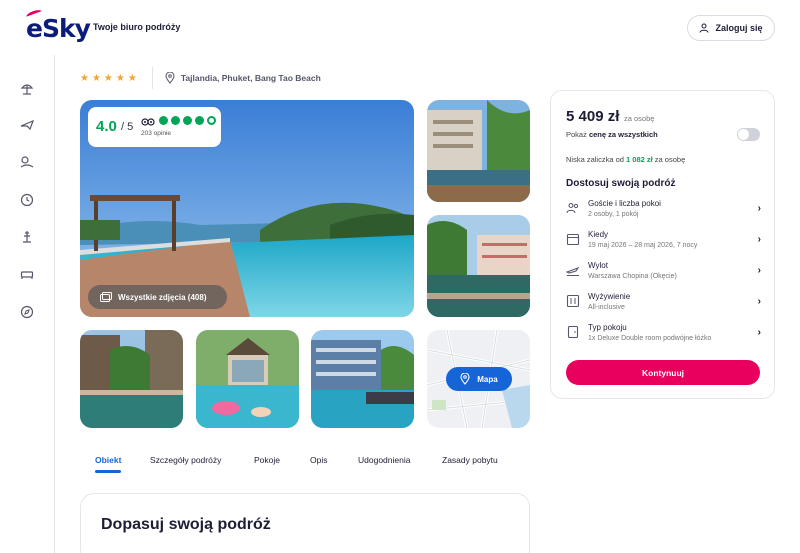  I want to click on customize-title: Dostosuj swoją podróż, so click(621, 183).